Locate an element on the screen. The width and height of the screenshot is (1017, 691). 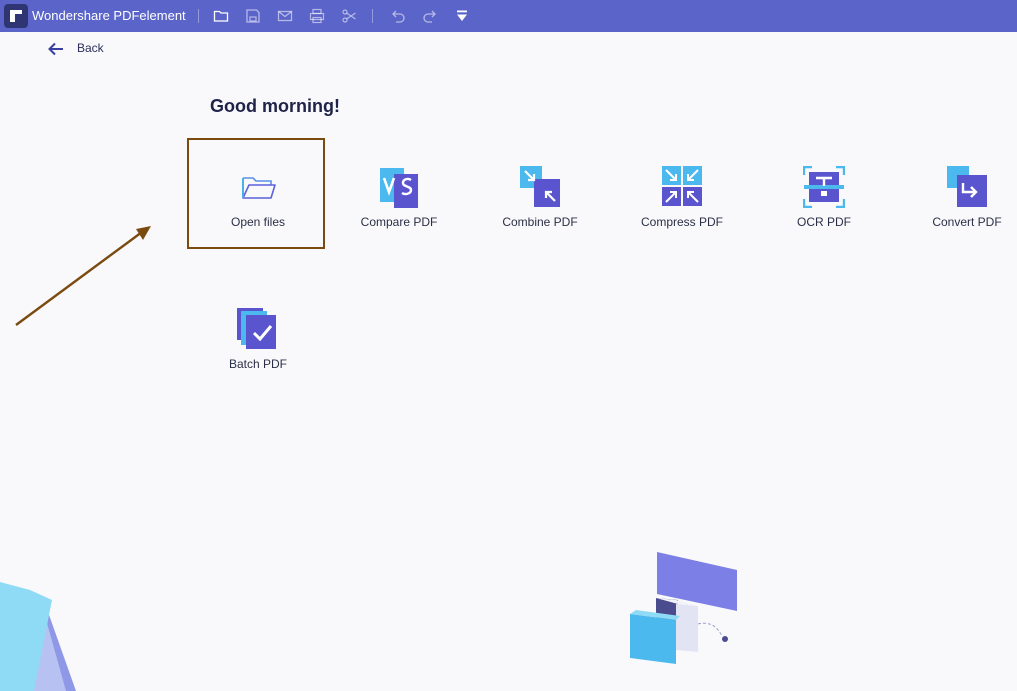
tool-open-files: Open files is located at coordinates (258, 194).